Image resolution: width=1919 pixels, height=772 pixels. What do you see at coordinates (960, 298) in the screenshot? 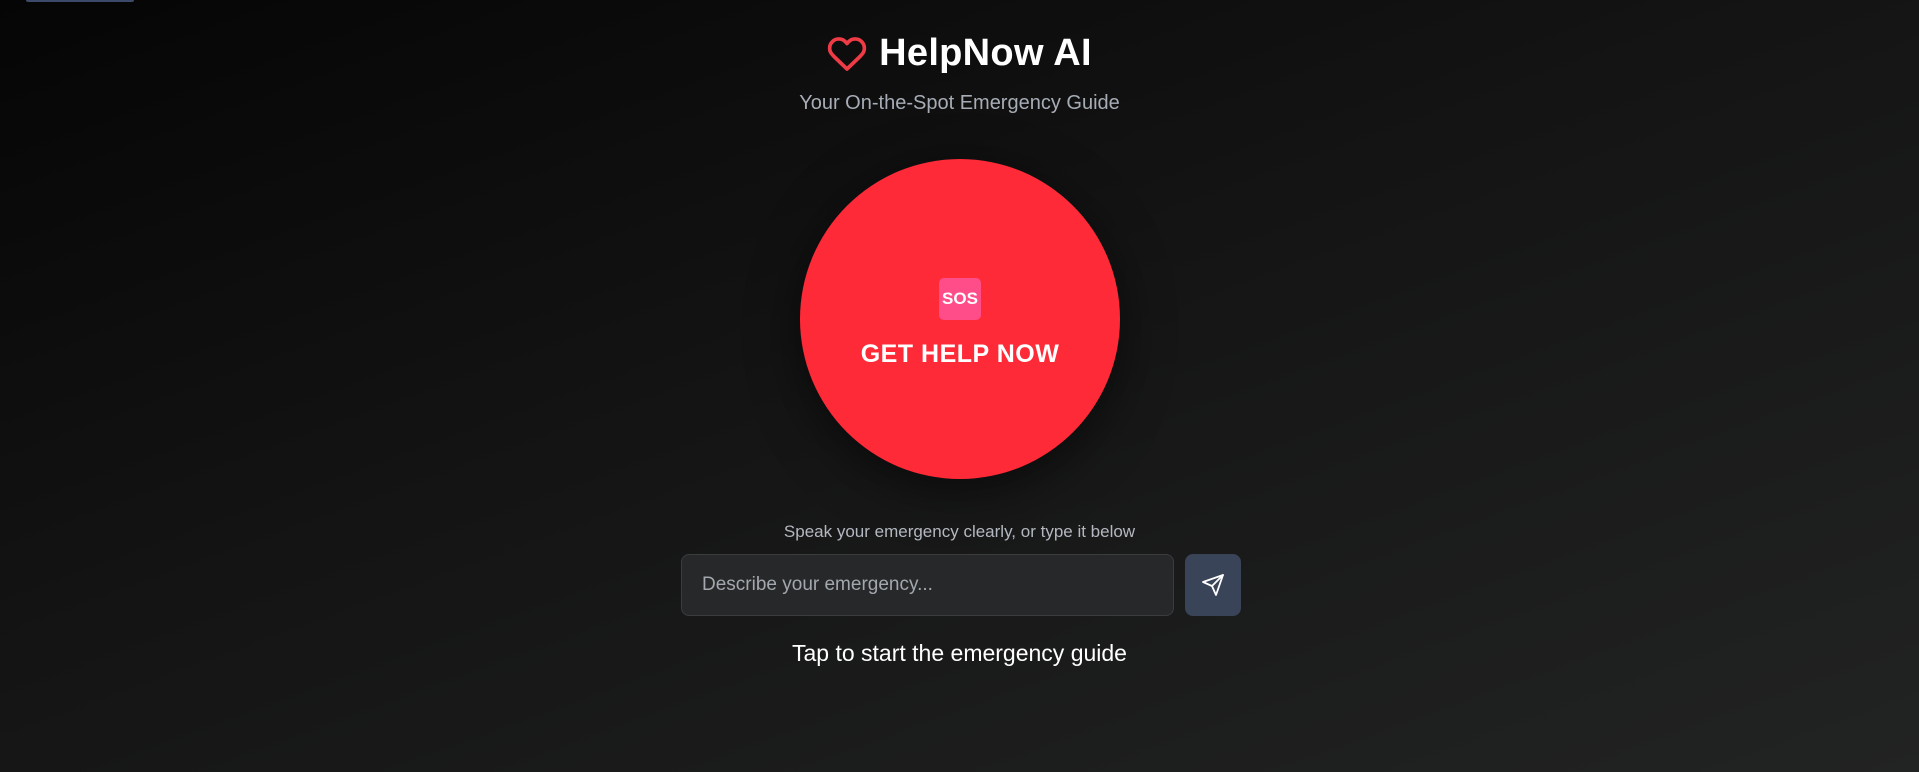
I see `sos-icon: SOS` at bounding box center [960, 298].